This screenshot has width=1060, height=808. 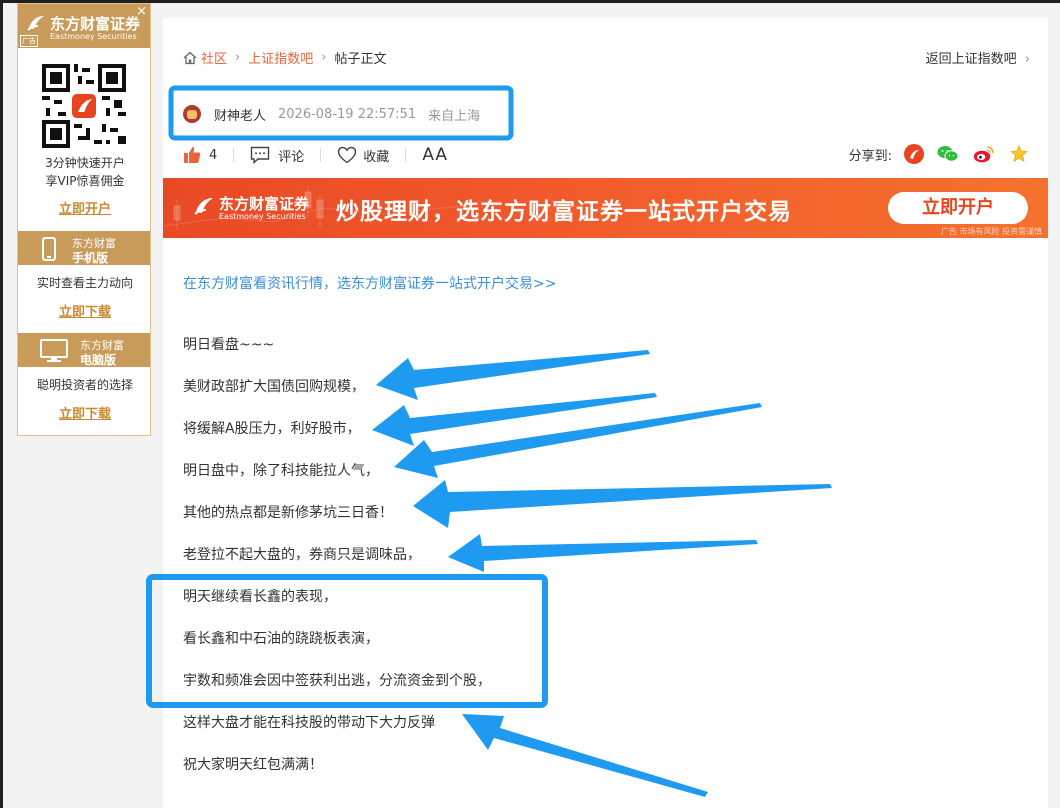 I want to click on ad-header: 东方财富证券 Eastmoney Securities × 广告, so click(x=84, y=26).